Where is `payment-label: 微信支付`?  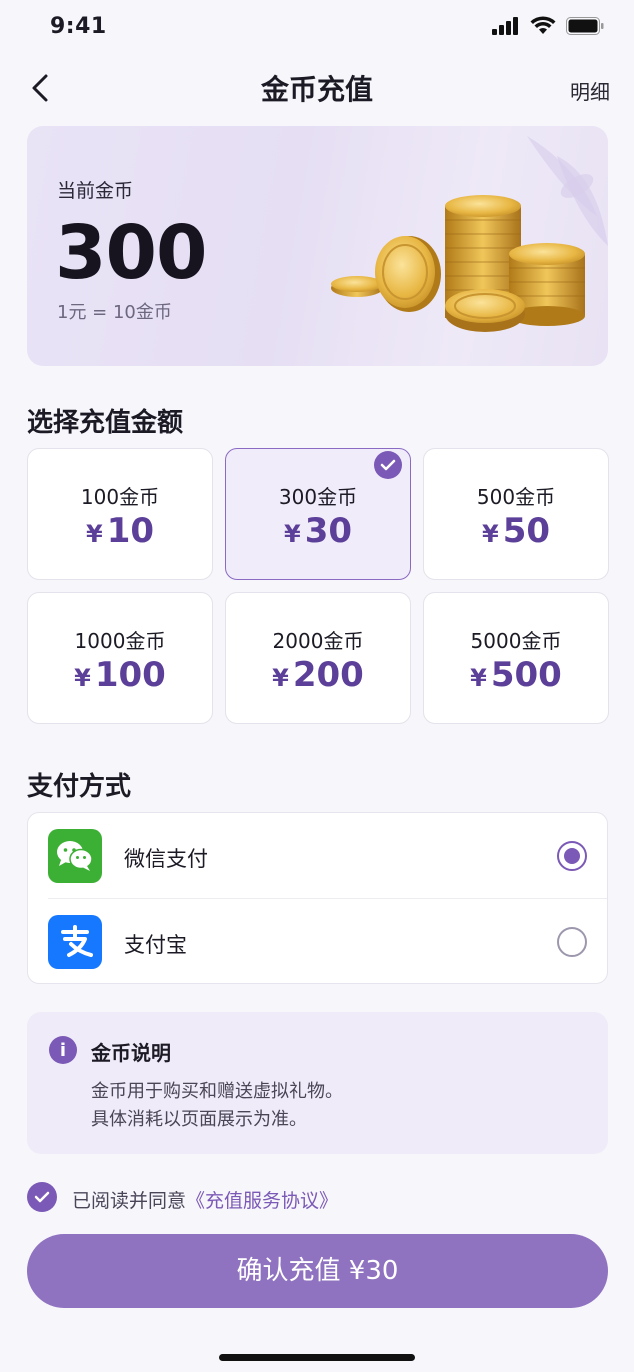 payment-label: 微信支付 is located at coordinates (166, 859).